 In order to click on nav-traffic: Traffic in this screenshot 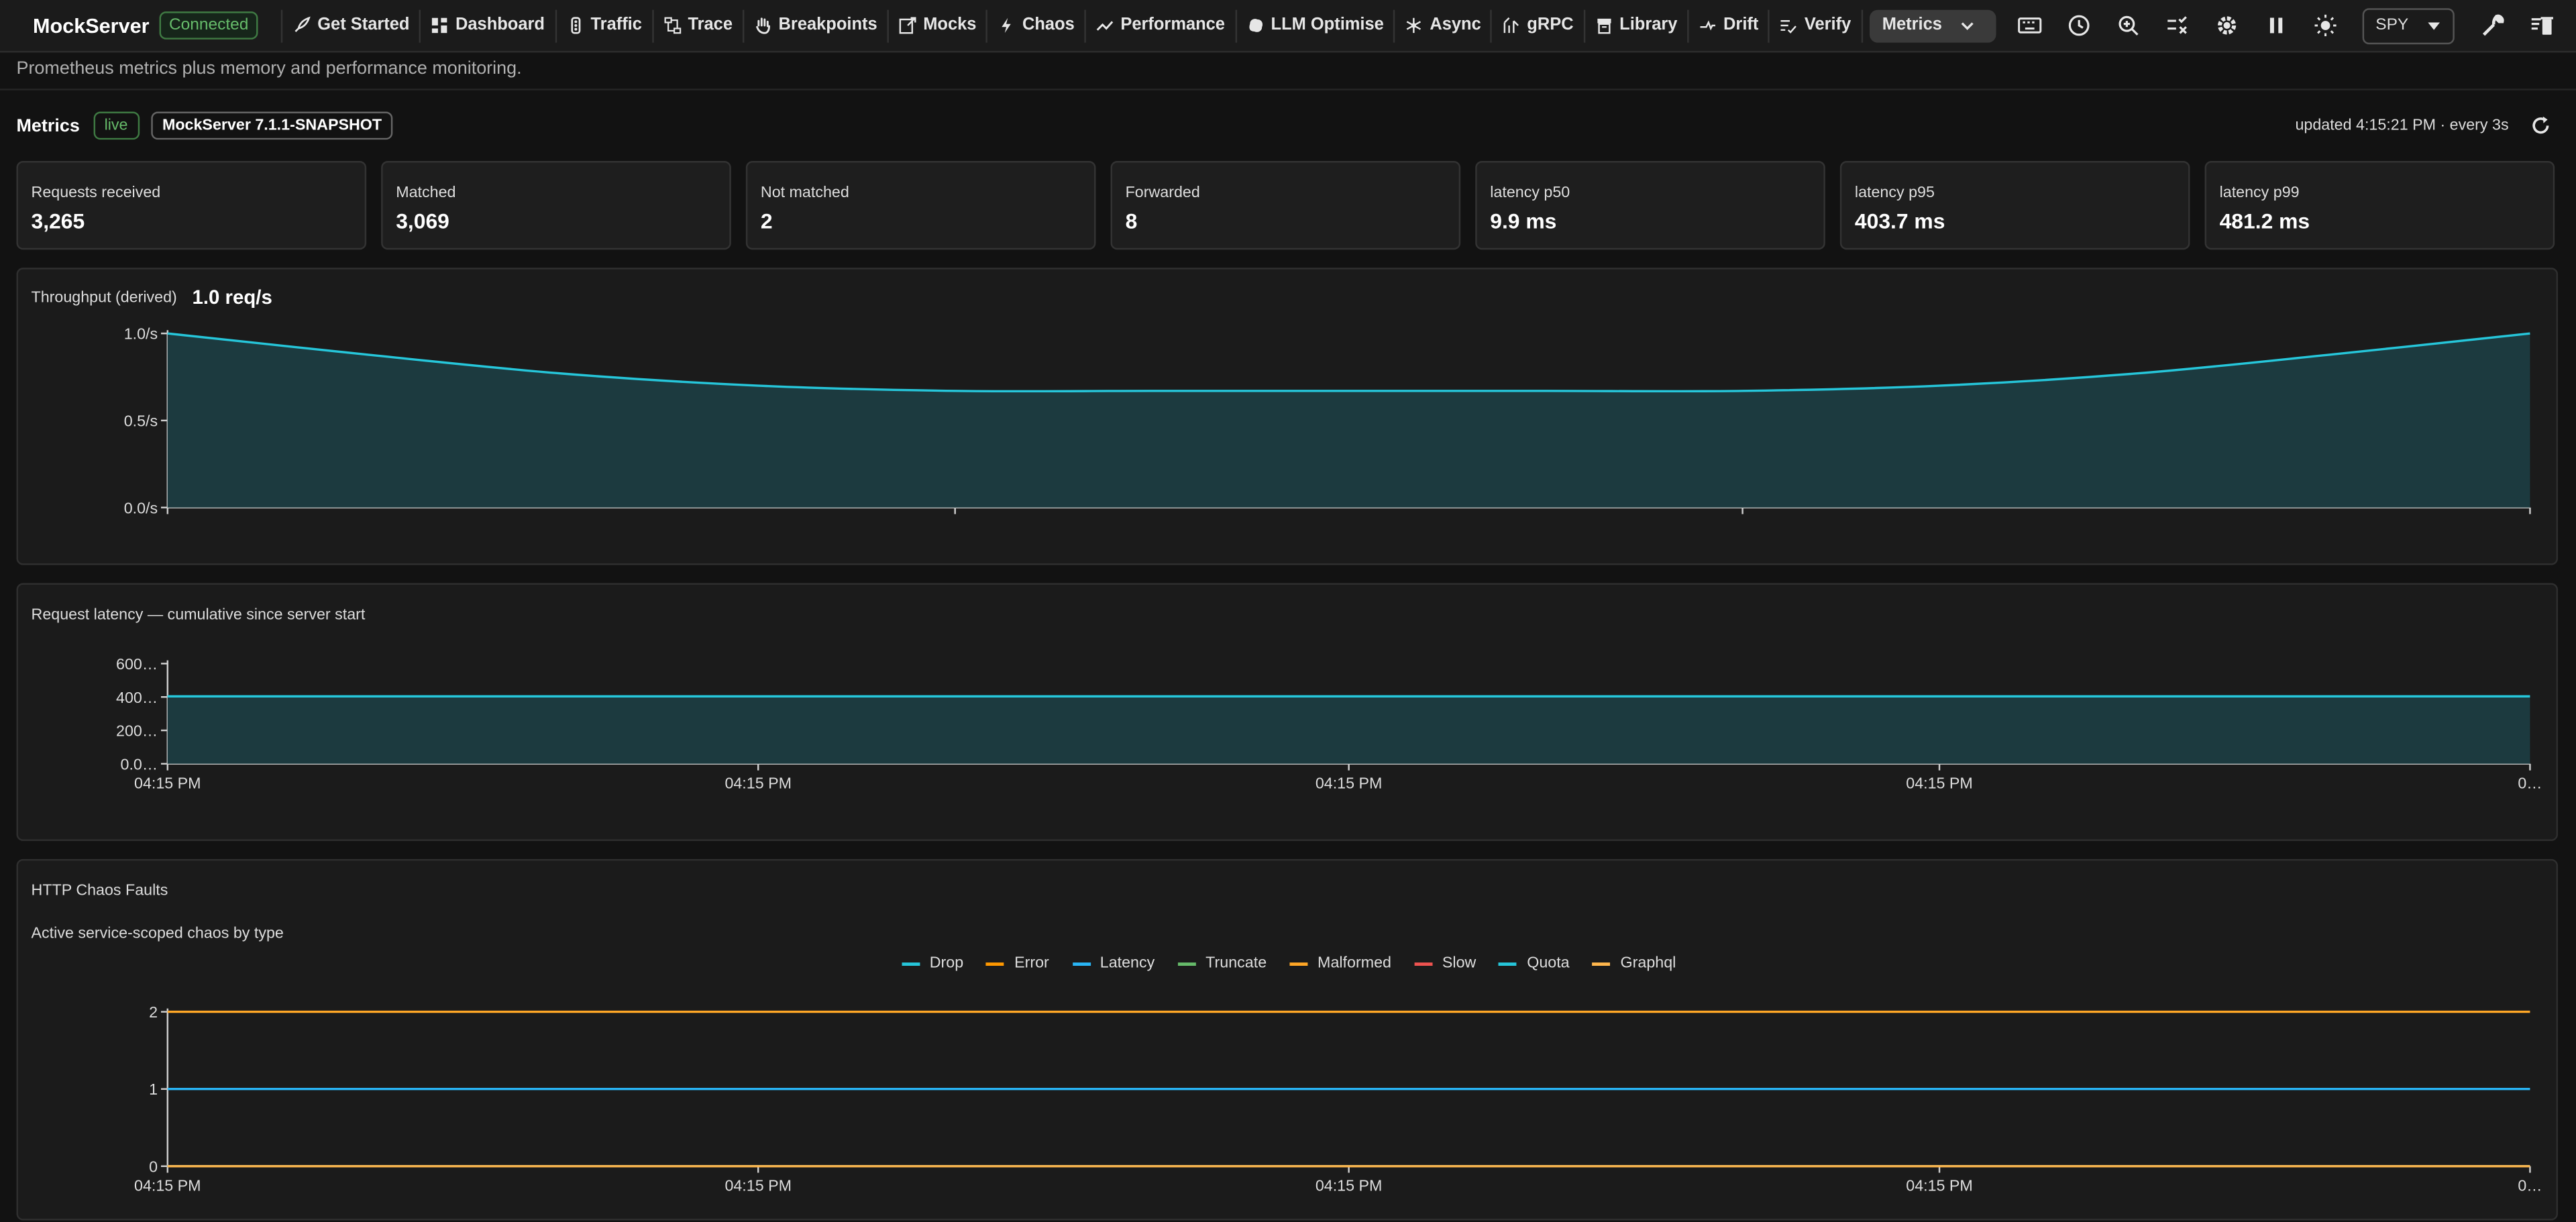, I will do `click(605, 26)`.